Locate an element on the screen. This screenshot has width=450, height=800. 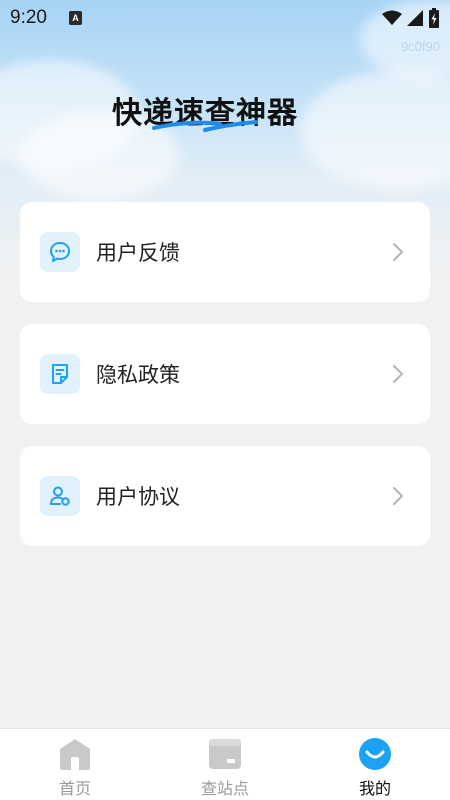
battery-charging-icon is located at coordinates (434, 18).